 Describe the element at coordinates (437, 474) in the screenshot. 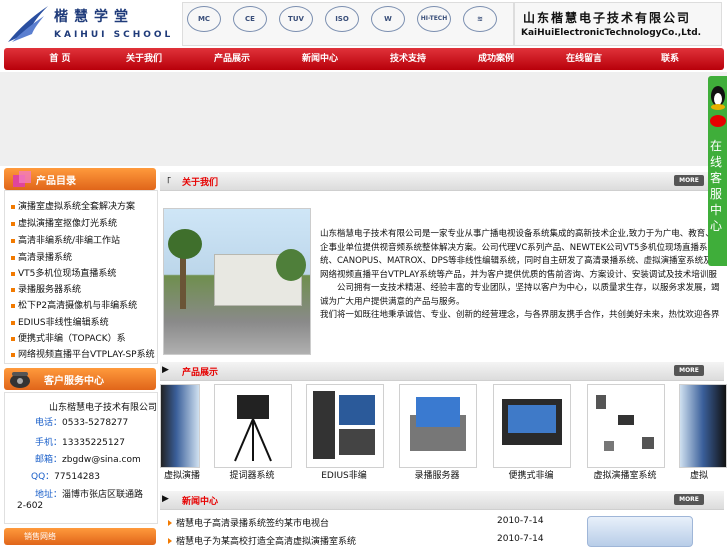

I see `product-name-4: 录播服务器` at that location.